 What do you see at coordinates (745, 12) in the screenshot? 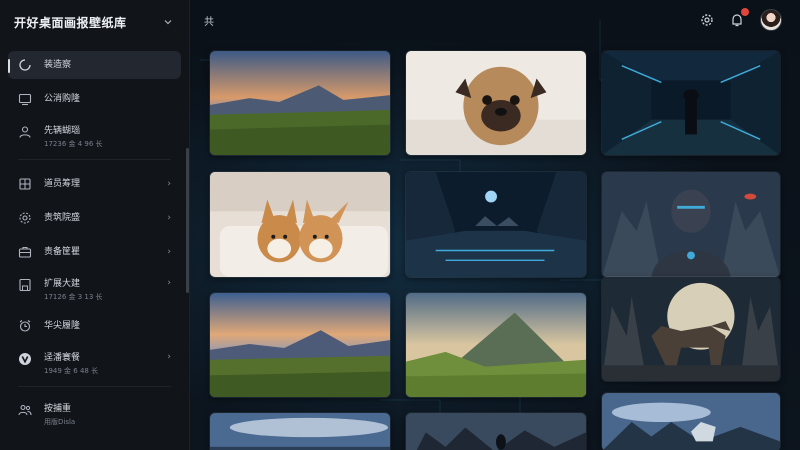
I see `notification-badge` at bounding box center [745, 12].